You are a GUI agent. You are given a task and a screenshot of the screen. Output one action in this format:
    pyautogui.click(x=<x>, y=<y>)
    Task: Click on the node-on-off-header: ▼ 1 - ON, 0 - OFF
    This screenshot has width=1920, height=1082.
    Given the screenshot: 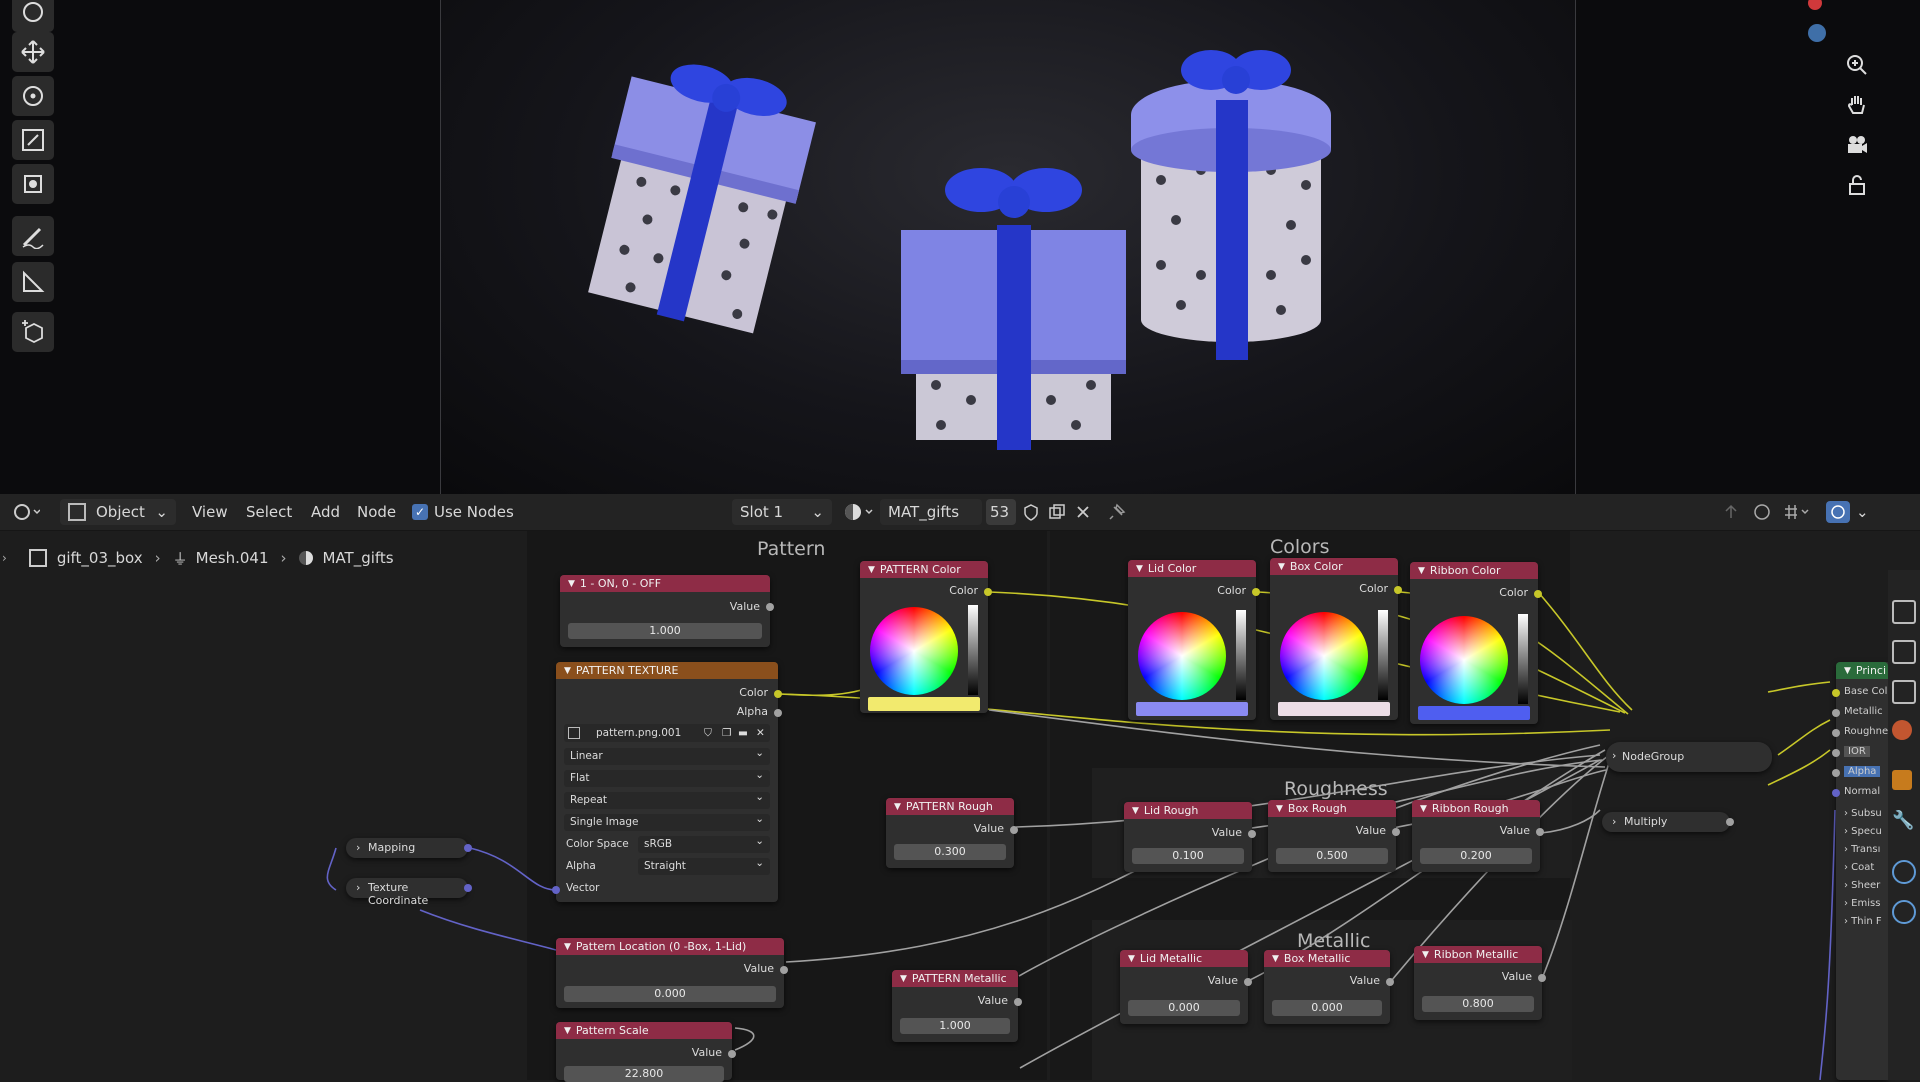 What is the action you would take?
    pyautogui.click(x=665, y=583)
    